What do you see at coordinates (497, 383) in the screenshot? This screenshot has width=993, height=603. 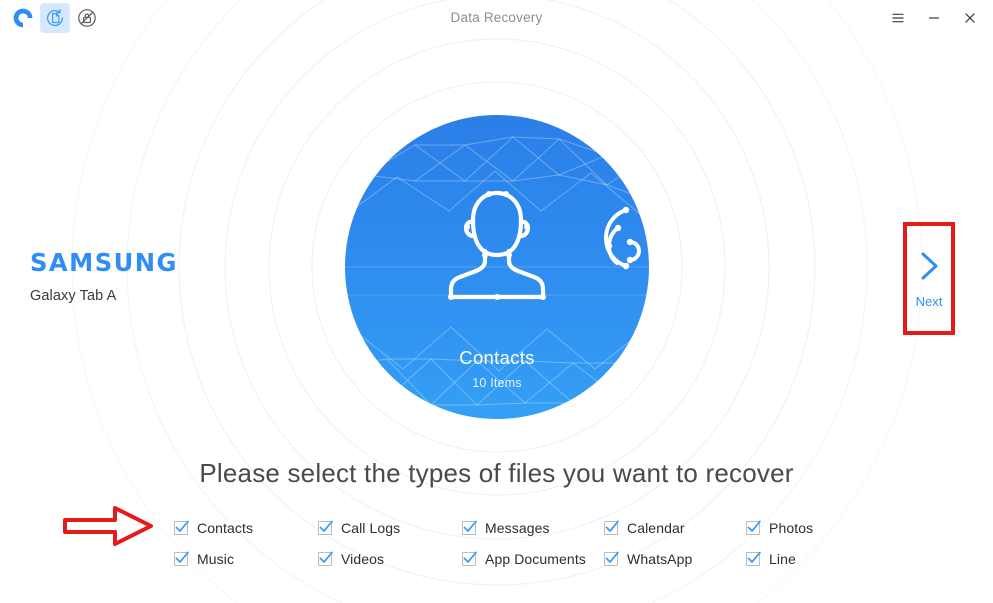 I see `hero-count-label: 10 Items` at bounding box center [497, 383].